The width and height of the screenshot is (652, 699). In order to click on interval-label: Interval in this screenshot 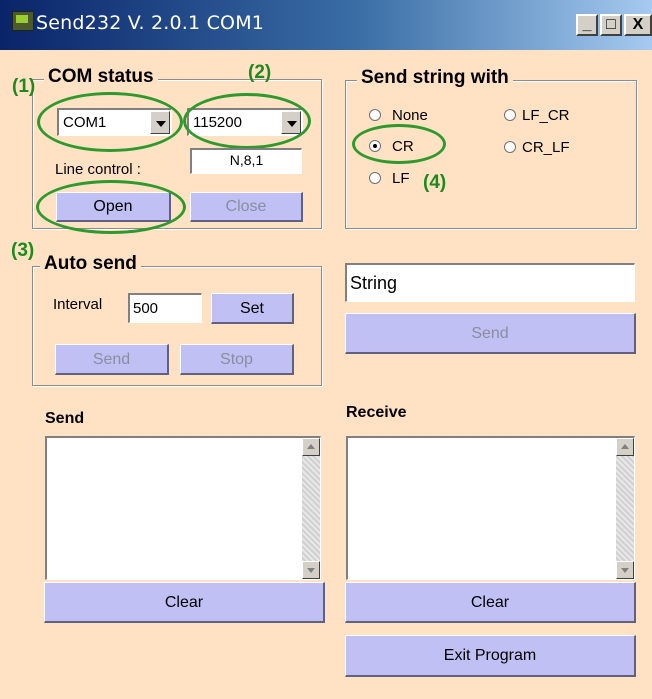, I will do `click(78, 304)`.